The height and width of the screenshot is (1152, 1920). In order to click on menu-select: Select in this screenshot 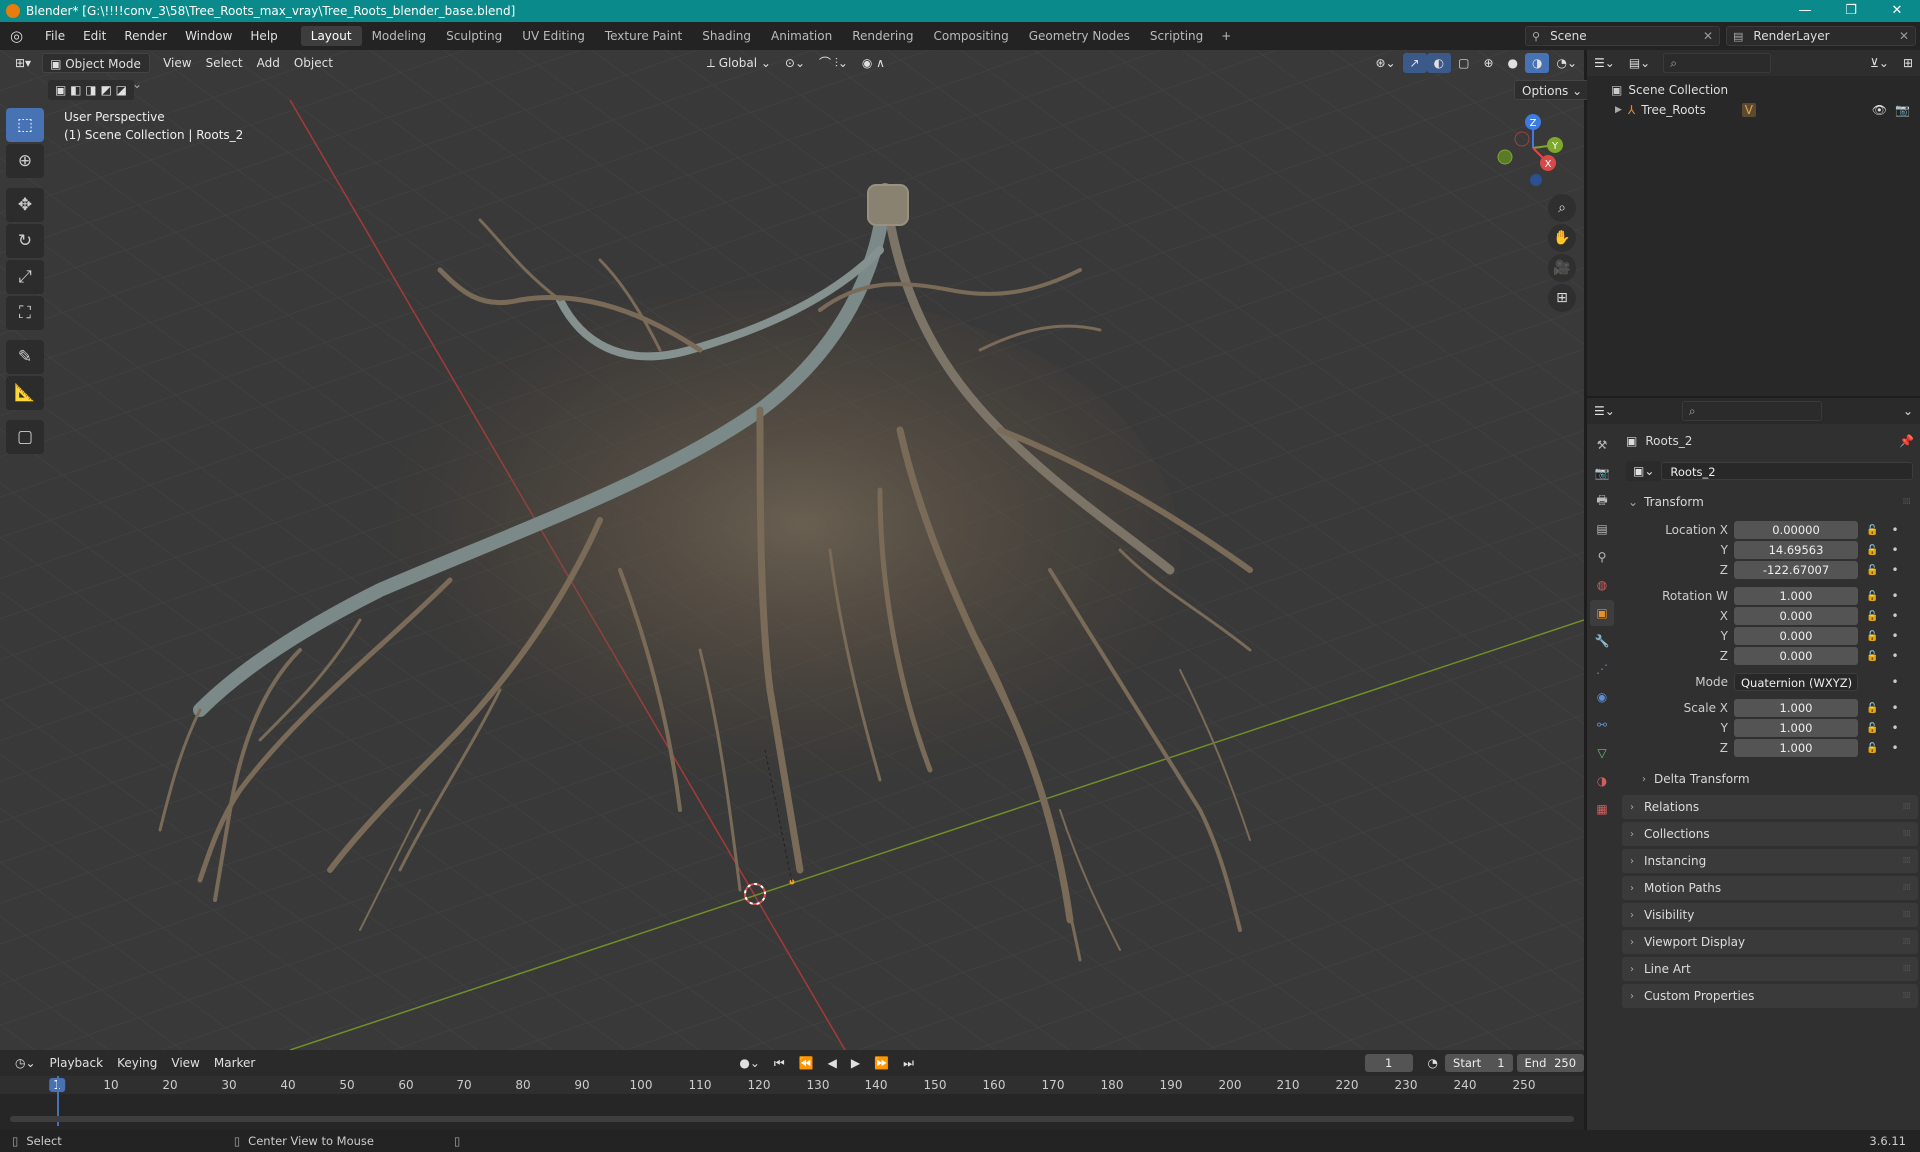, I will do `click(224, 63)`.